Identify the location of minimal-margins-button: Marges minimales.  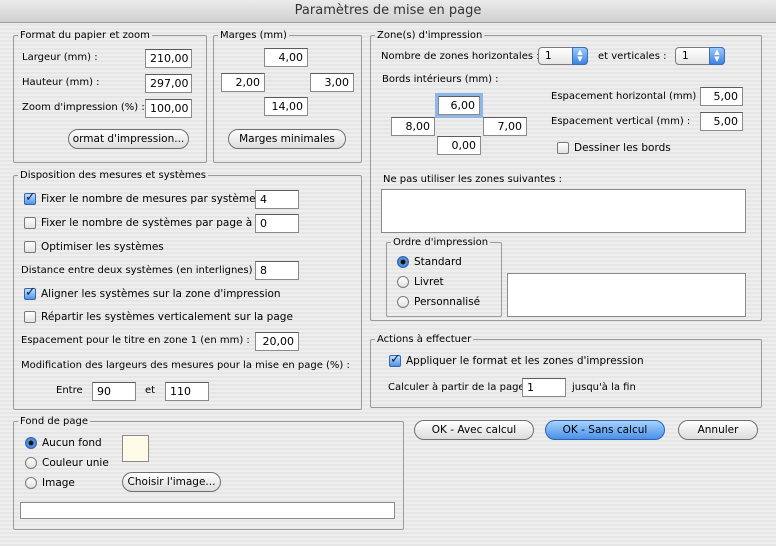
(287, 139).